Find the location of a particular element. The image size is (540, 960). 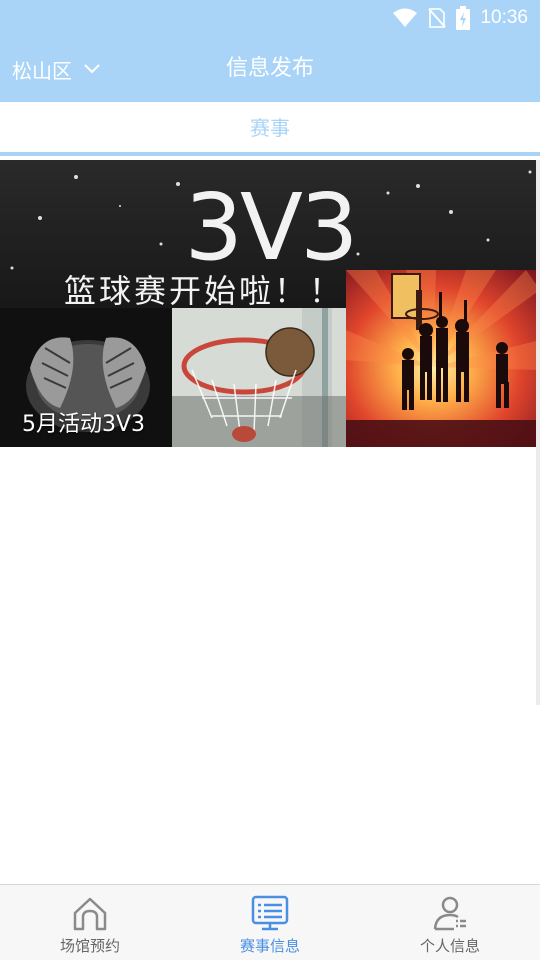

nav-venue-booking: 场馆预约 is located at coordinates (90, 922).